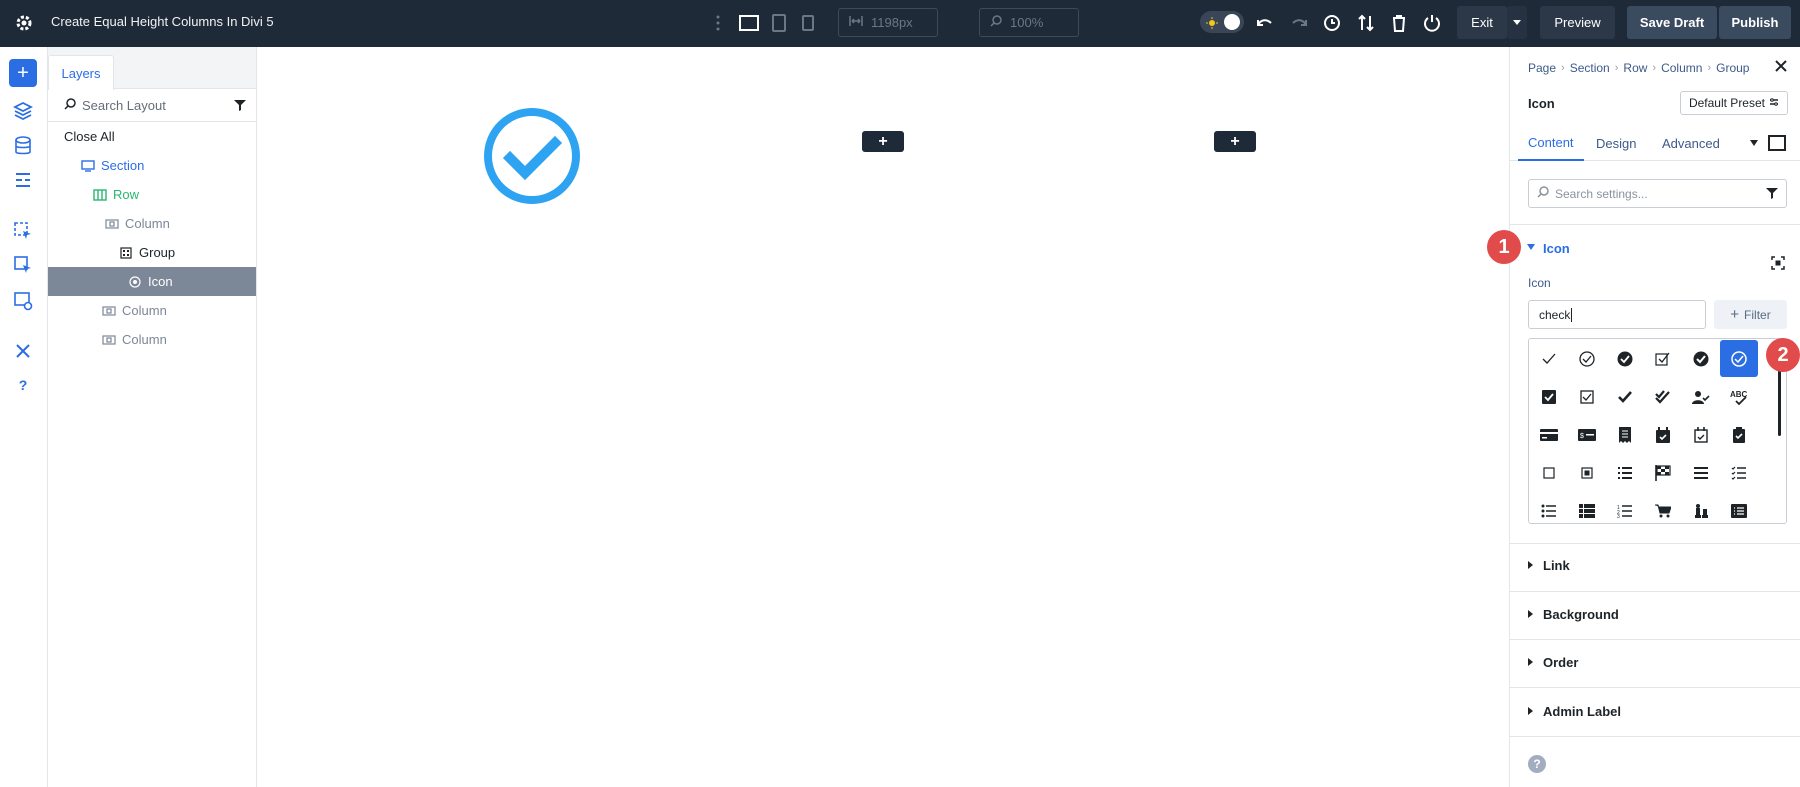 The height and width of the screenshot is (787, 1800). Describe the element at coordinates (532, 156) in the screenshot. I see `check-circle-icon` at that location.